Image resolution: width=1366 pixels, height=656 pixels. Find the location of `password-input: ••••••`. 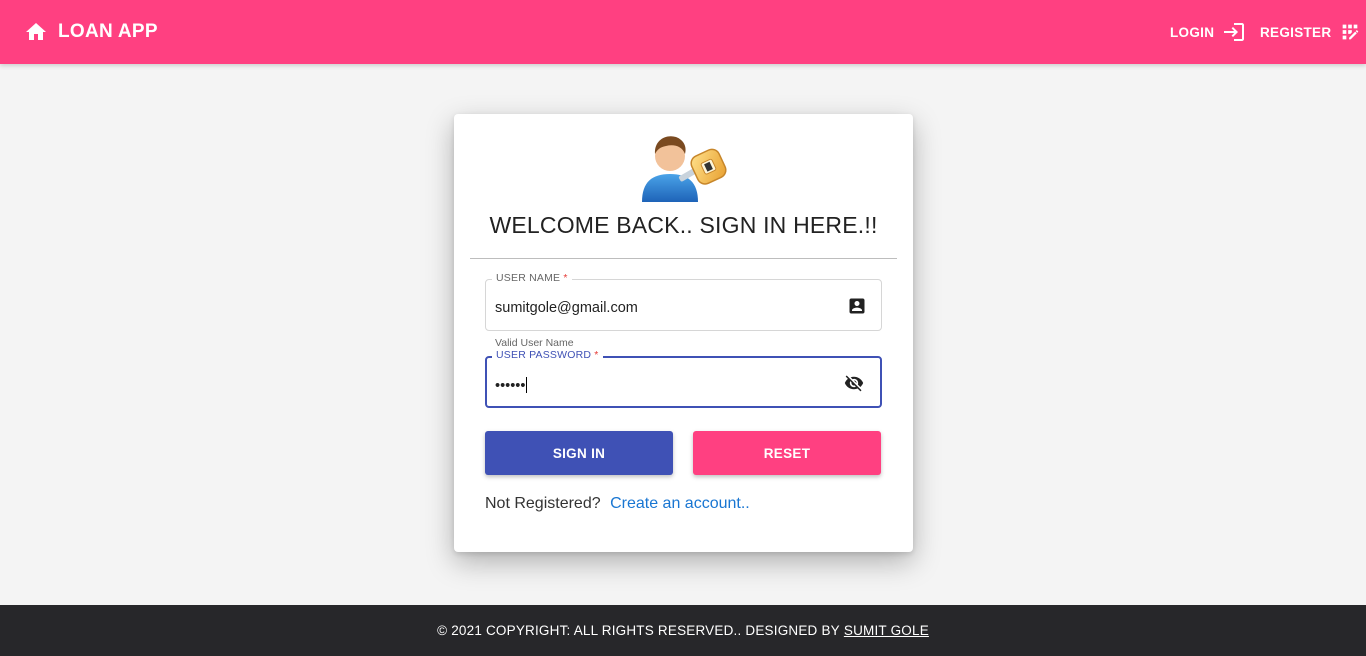

password-input: •••••• is located at coordinates (511, 385).